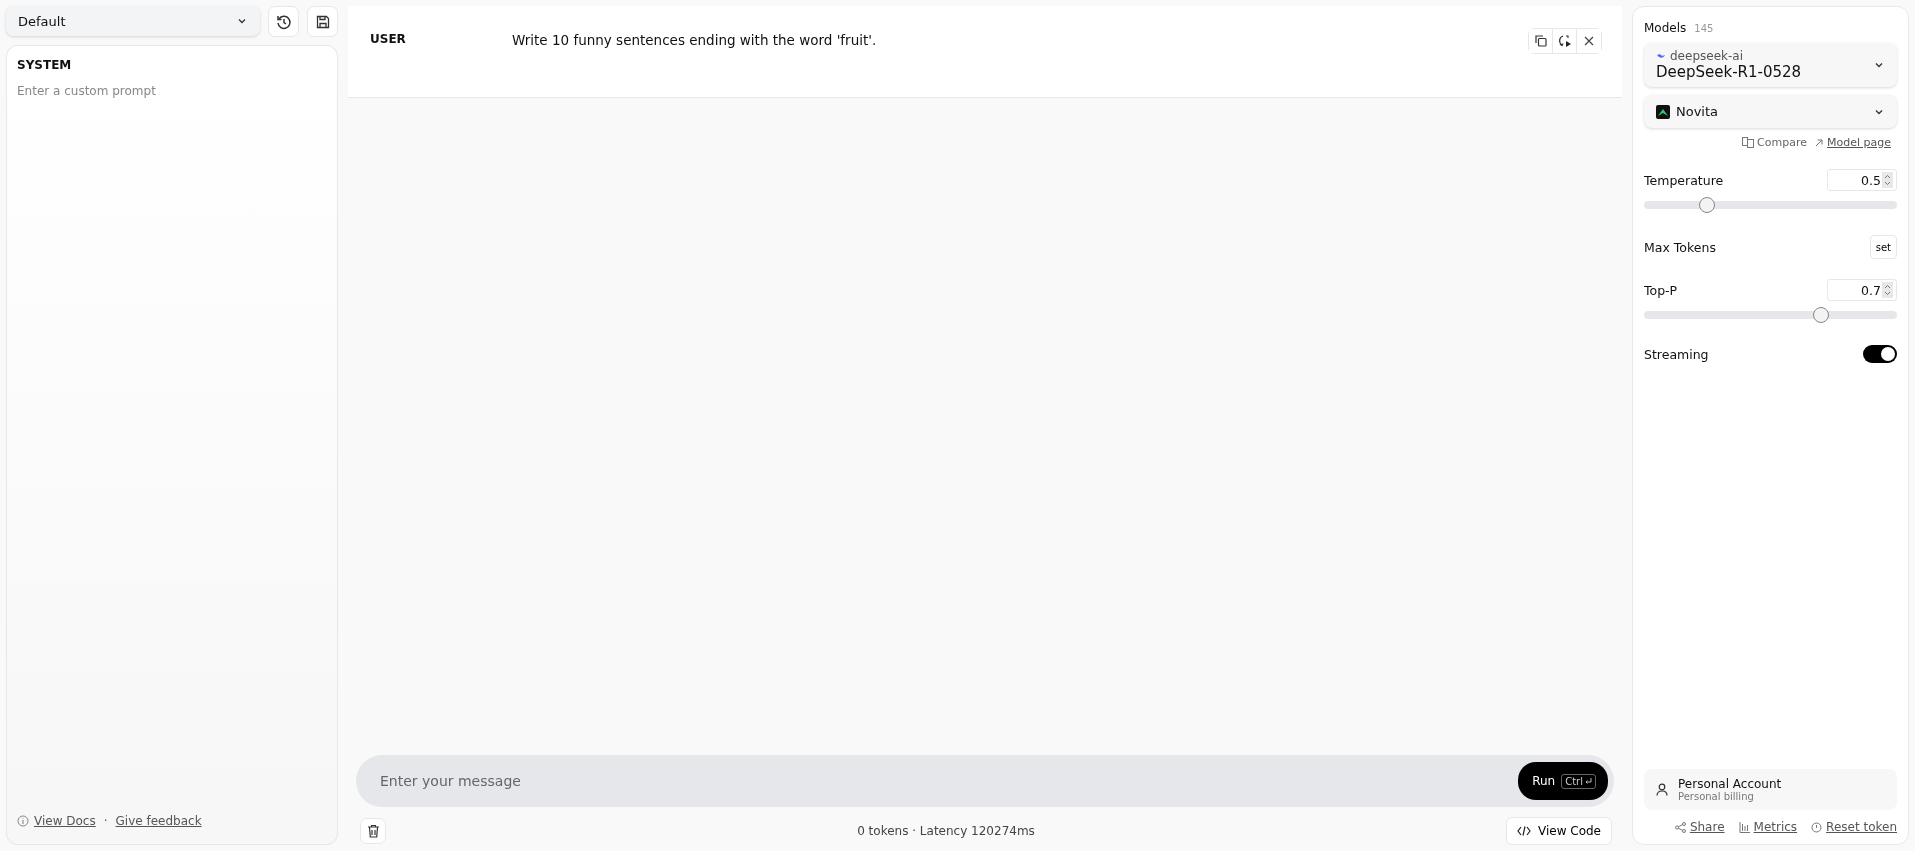 This screenshot has width=1915, height=851. I want to click on share-link: Share, so click(1699, 827).